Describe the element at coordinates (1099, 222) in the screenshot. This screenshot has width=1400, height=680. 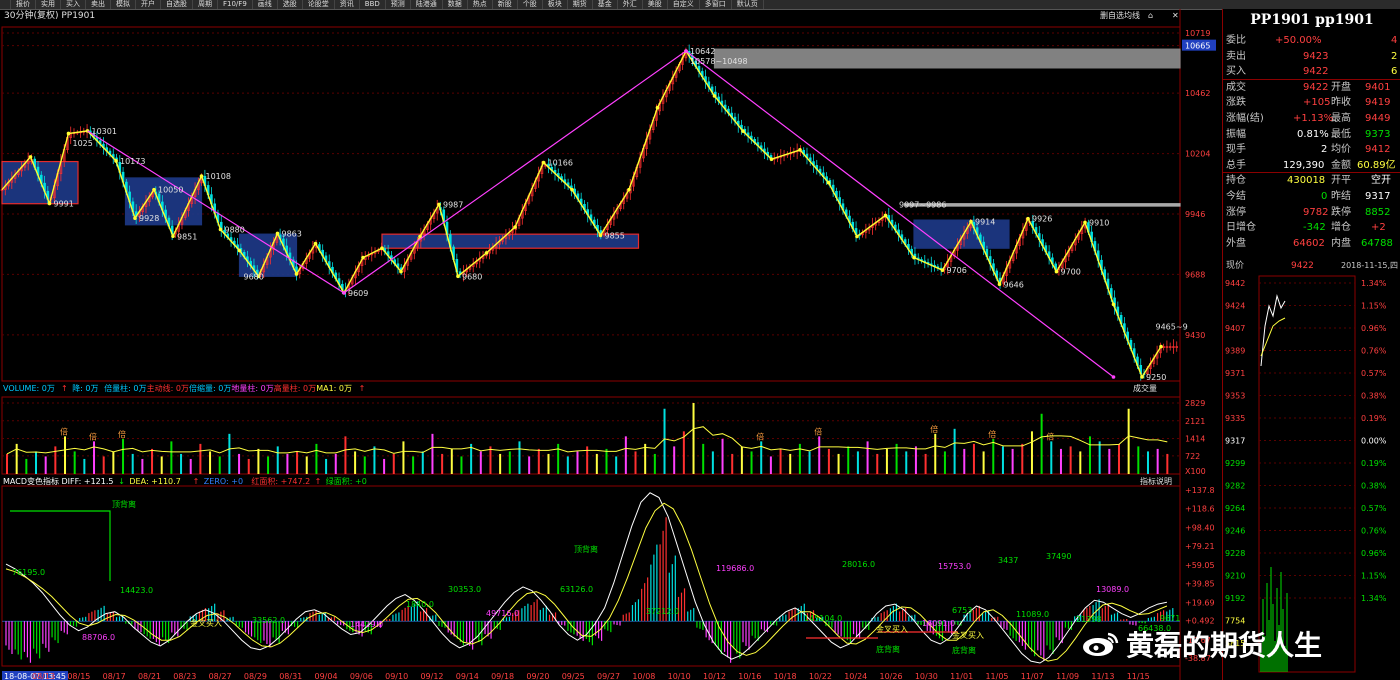
I see `price-annotation: 9910` at that location.